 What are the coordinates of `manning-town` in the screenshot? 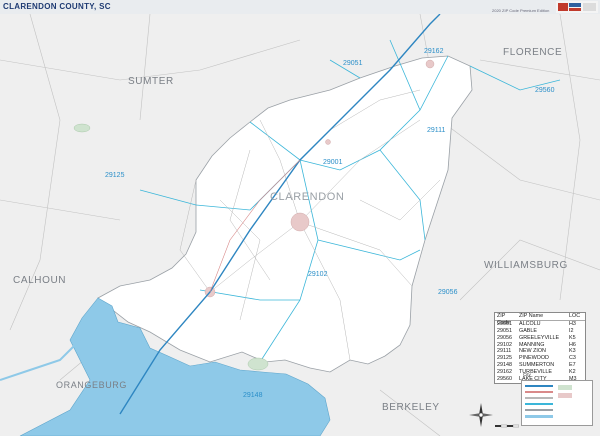 It's located at (300, 222).